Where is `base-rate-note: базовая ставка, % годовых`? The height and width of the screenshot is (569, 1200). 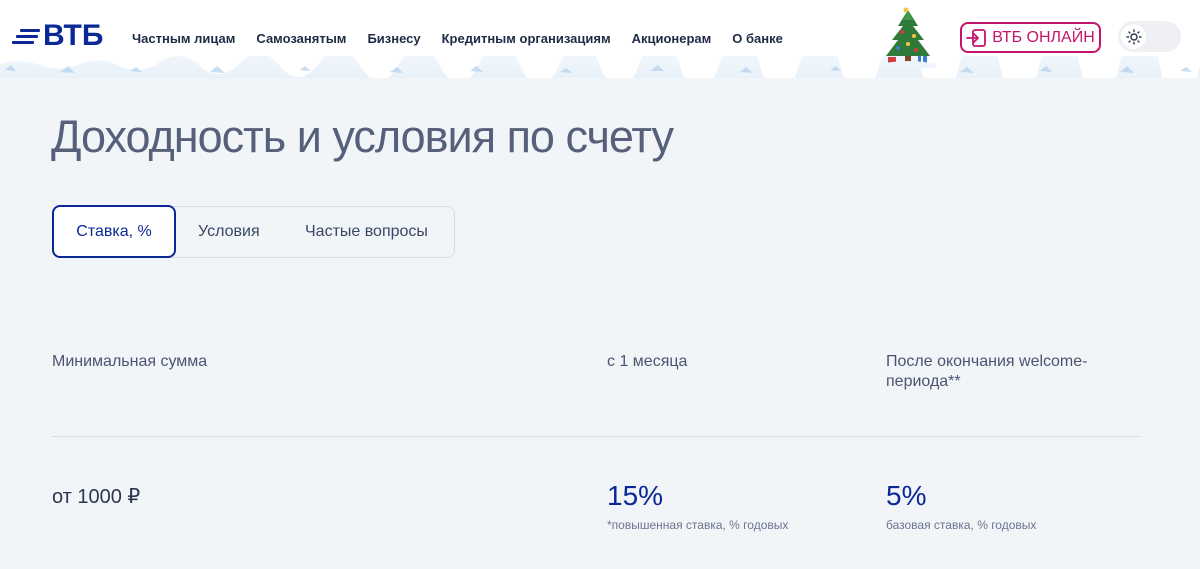 base-rate-note: базовая ставка, % годовых is located at coordinates (961, 525).